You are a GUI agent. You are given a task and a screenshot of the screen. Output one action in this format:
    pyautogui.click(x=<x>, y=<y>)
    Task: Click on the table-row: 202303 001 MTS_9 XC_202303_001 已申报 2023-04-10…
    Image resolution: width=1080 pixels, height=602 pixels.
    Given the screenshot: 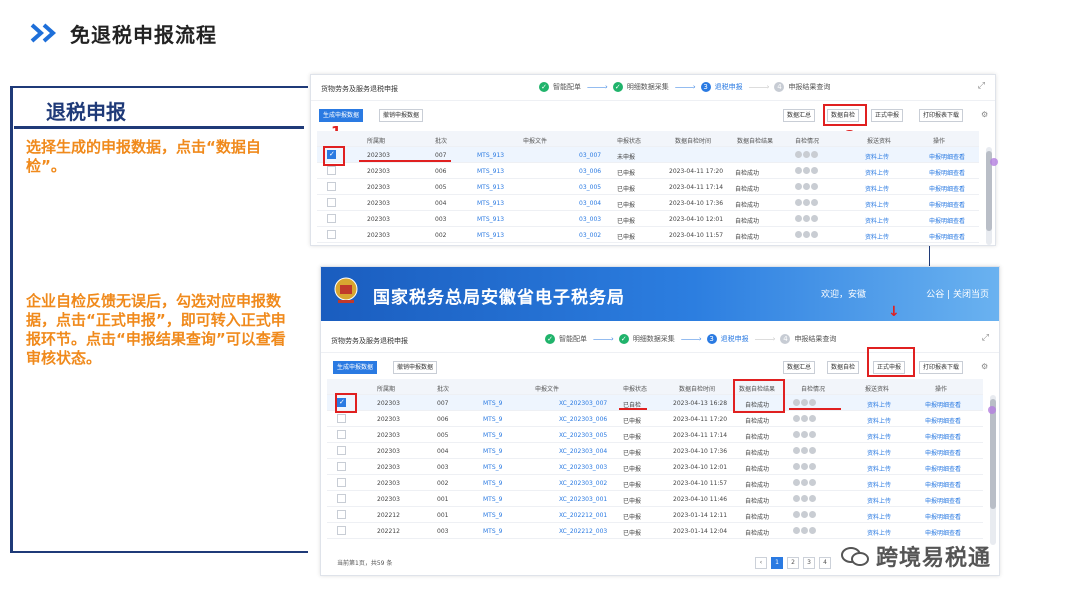 What is the action you would take?
    pyautogui.click(x=655, y=499)
    